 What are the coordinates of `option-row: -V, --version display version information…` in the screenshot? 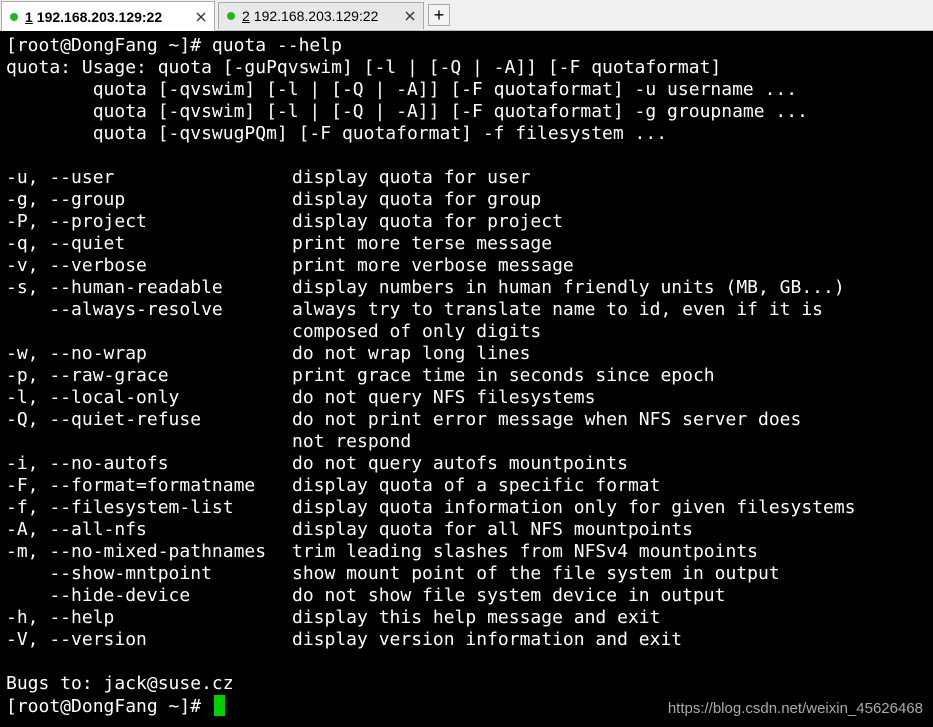 It's located at (469, 640).